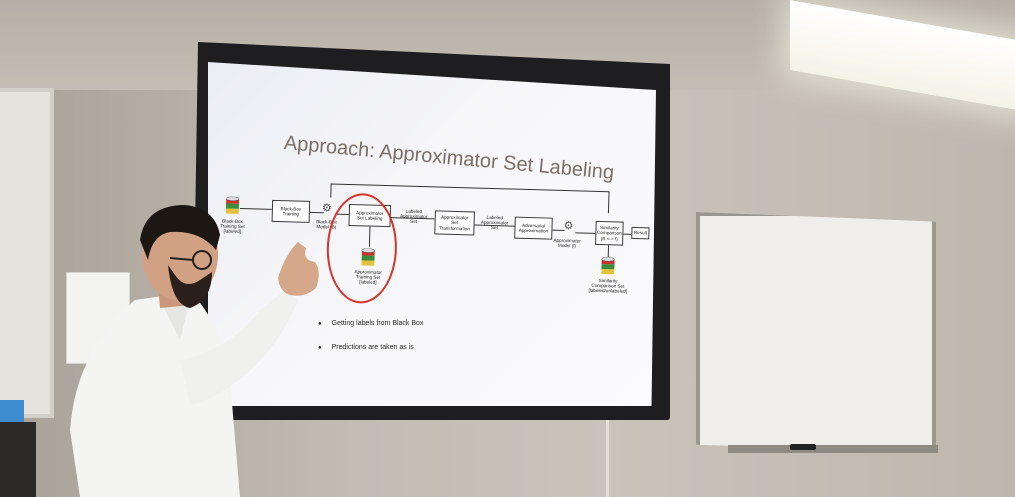  I want to click on whiteboard-tray, so click(833, 449).